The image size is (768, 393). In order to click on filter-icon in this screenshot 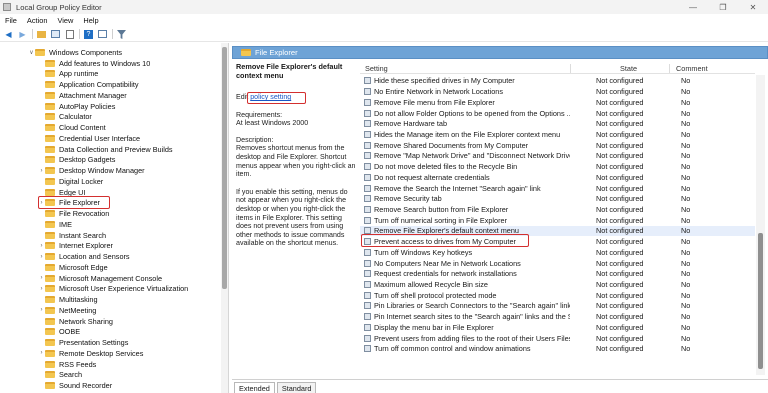, I will do `click(121, 34)`.